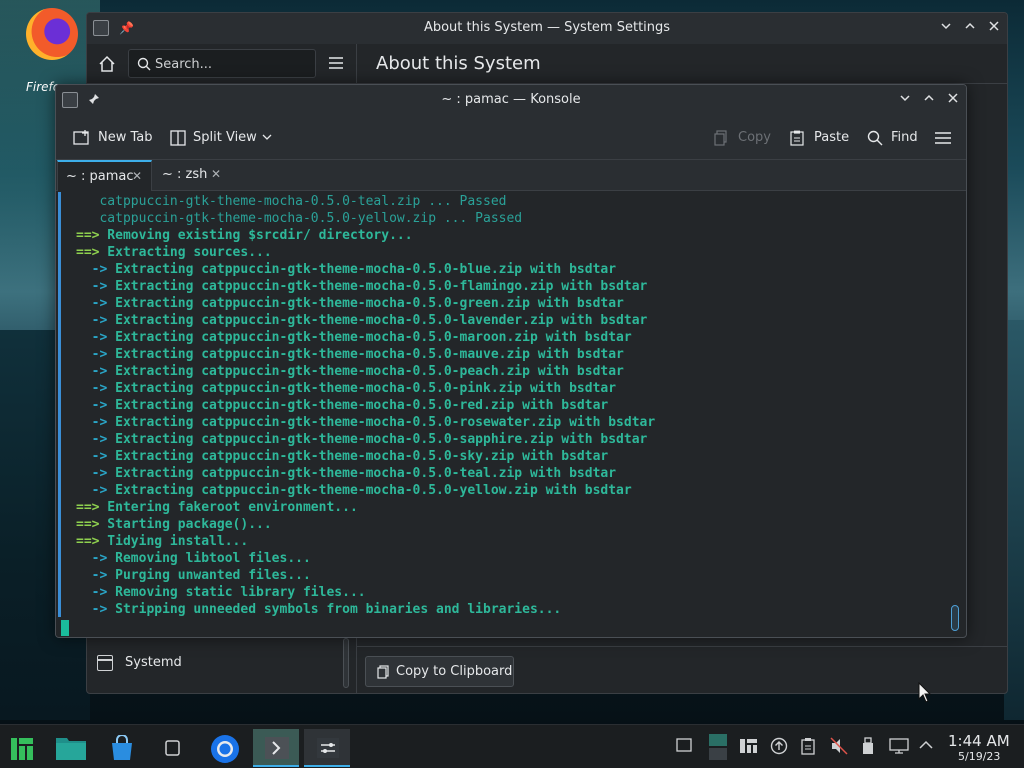 Image resolution: width=1024 pixels, height=768 pixels. What do you see at coordinates (979, 756) in the screenshot?
I see `clock-date: 5/19/23` at bounding box center [979, 756].